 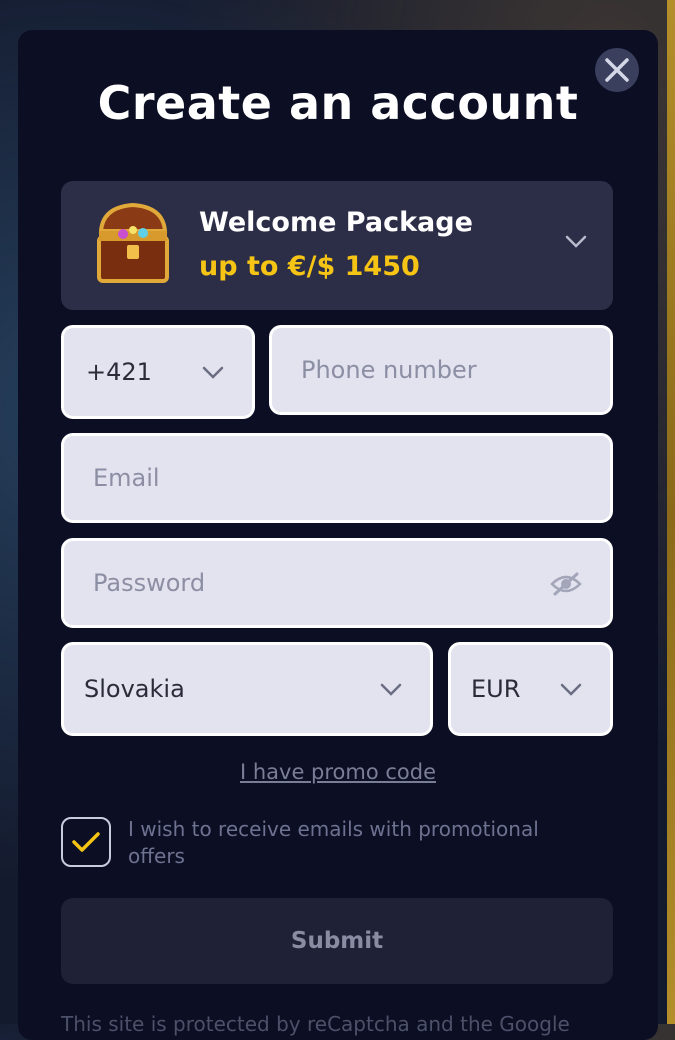 What do you see at coordinates (337, 478) in the screenshot?
I see `email-field: Email` at bounding box center [337, 478].